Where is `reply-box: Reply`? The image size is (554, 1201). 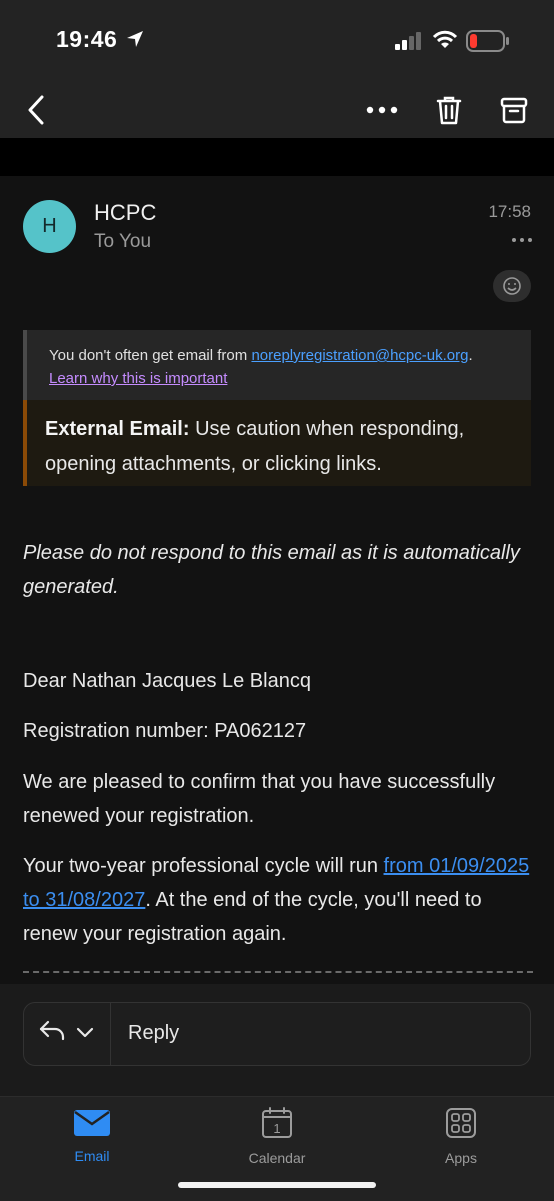 reply-box: Reply is located at coordinates (277, 1034).